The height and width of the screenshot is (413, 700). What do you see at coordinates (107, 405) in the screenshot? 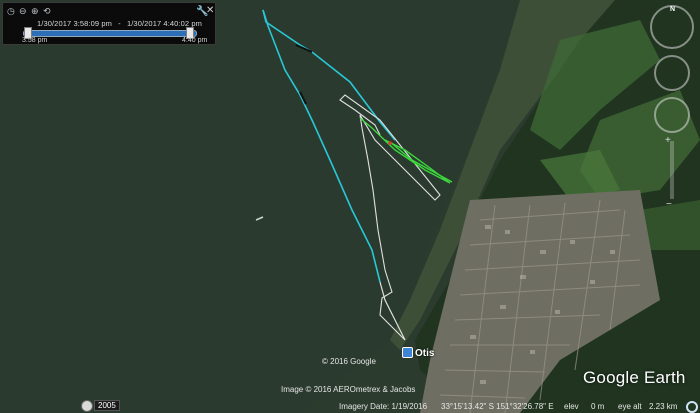
I see `historical-imagery-year: 2005` at bounding box center [107, 405].